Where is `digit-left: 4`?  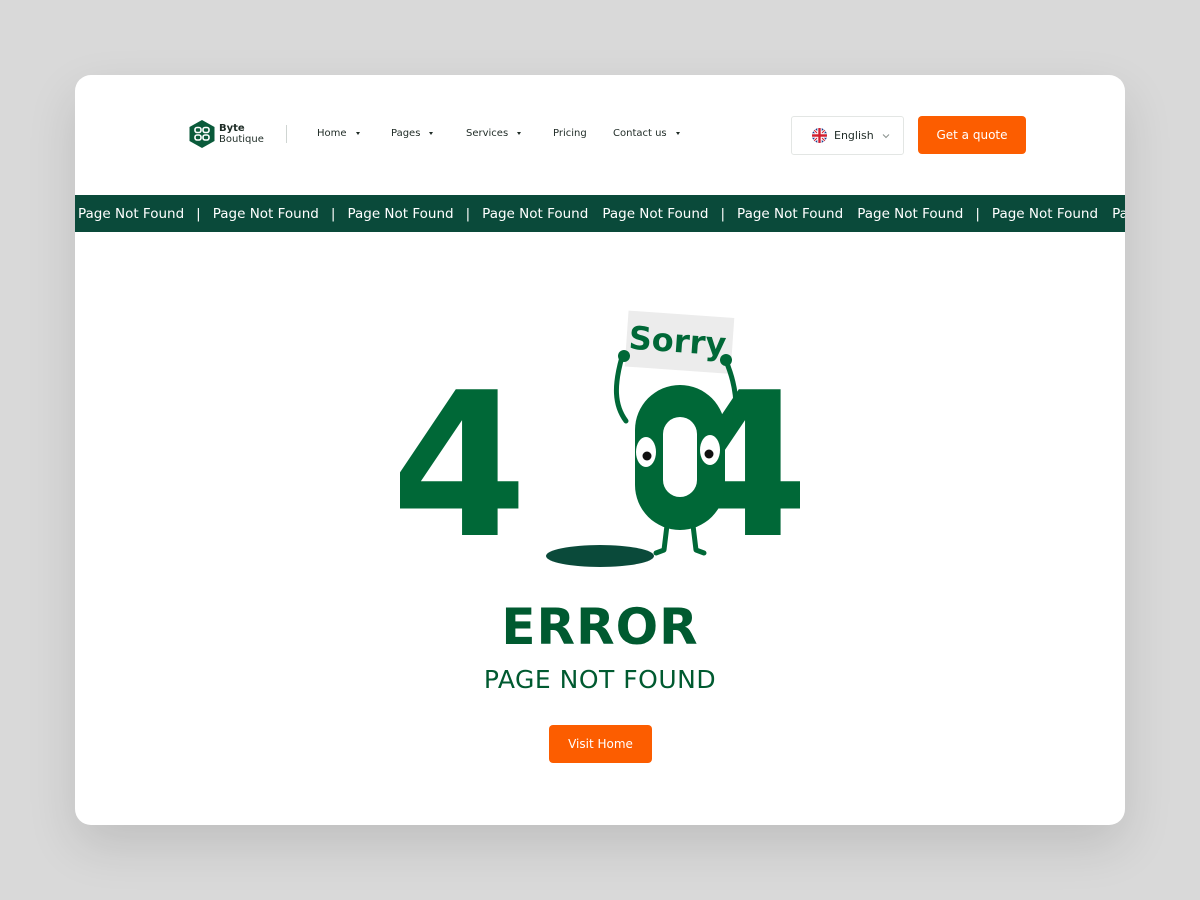 digit-left: 4 is located at coordinates (464, 461).